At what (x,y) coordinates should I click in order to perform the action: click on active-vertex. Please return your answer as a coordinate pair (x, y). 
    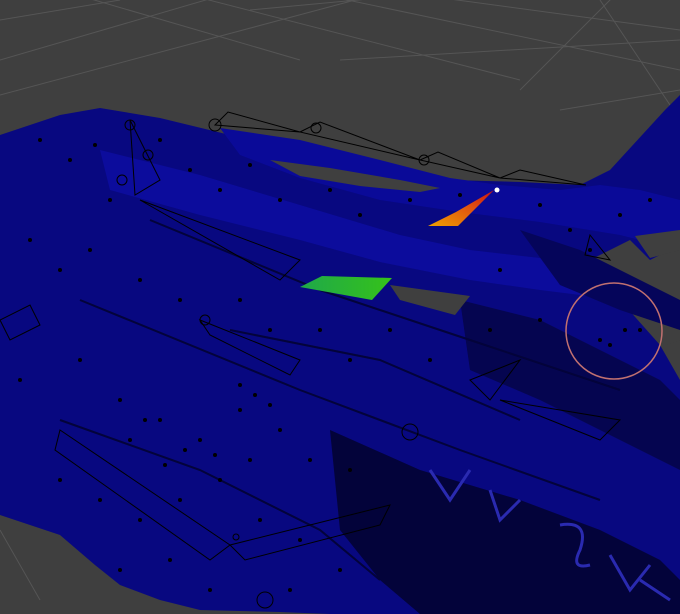
    Looking at the image, I should click on (497, 190).